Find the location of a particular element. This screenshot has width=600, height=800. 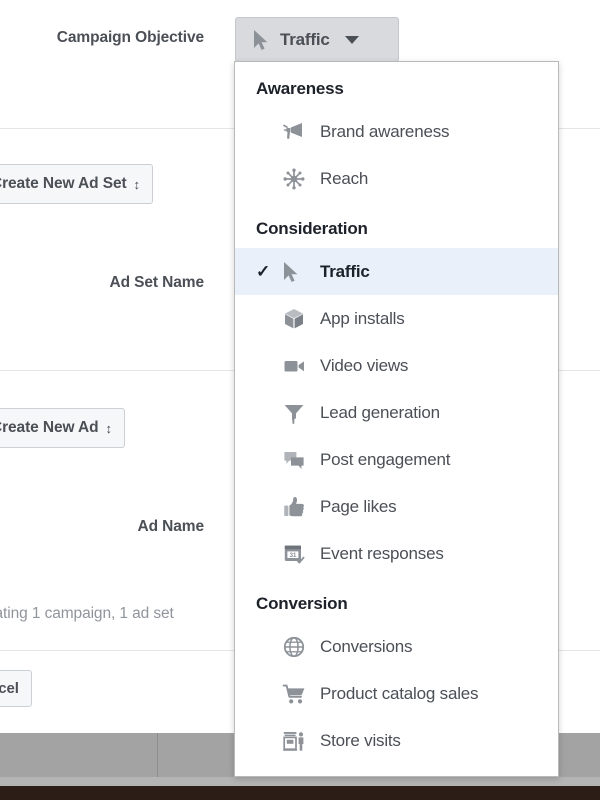

menu-item-label: Conversions is located at coordinates (366, 646).